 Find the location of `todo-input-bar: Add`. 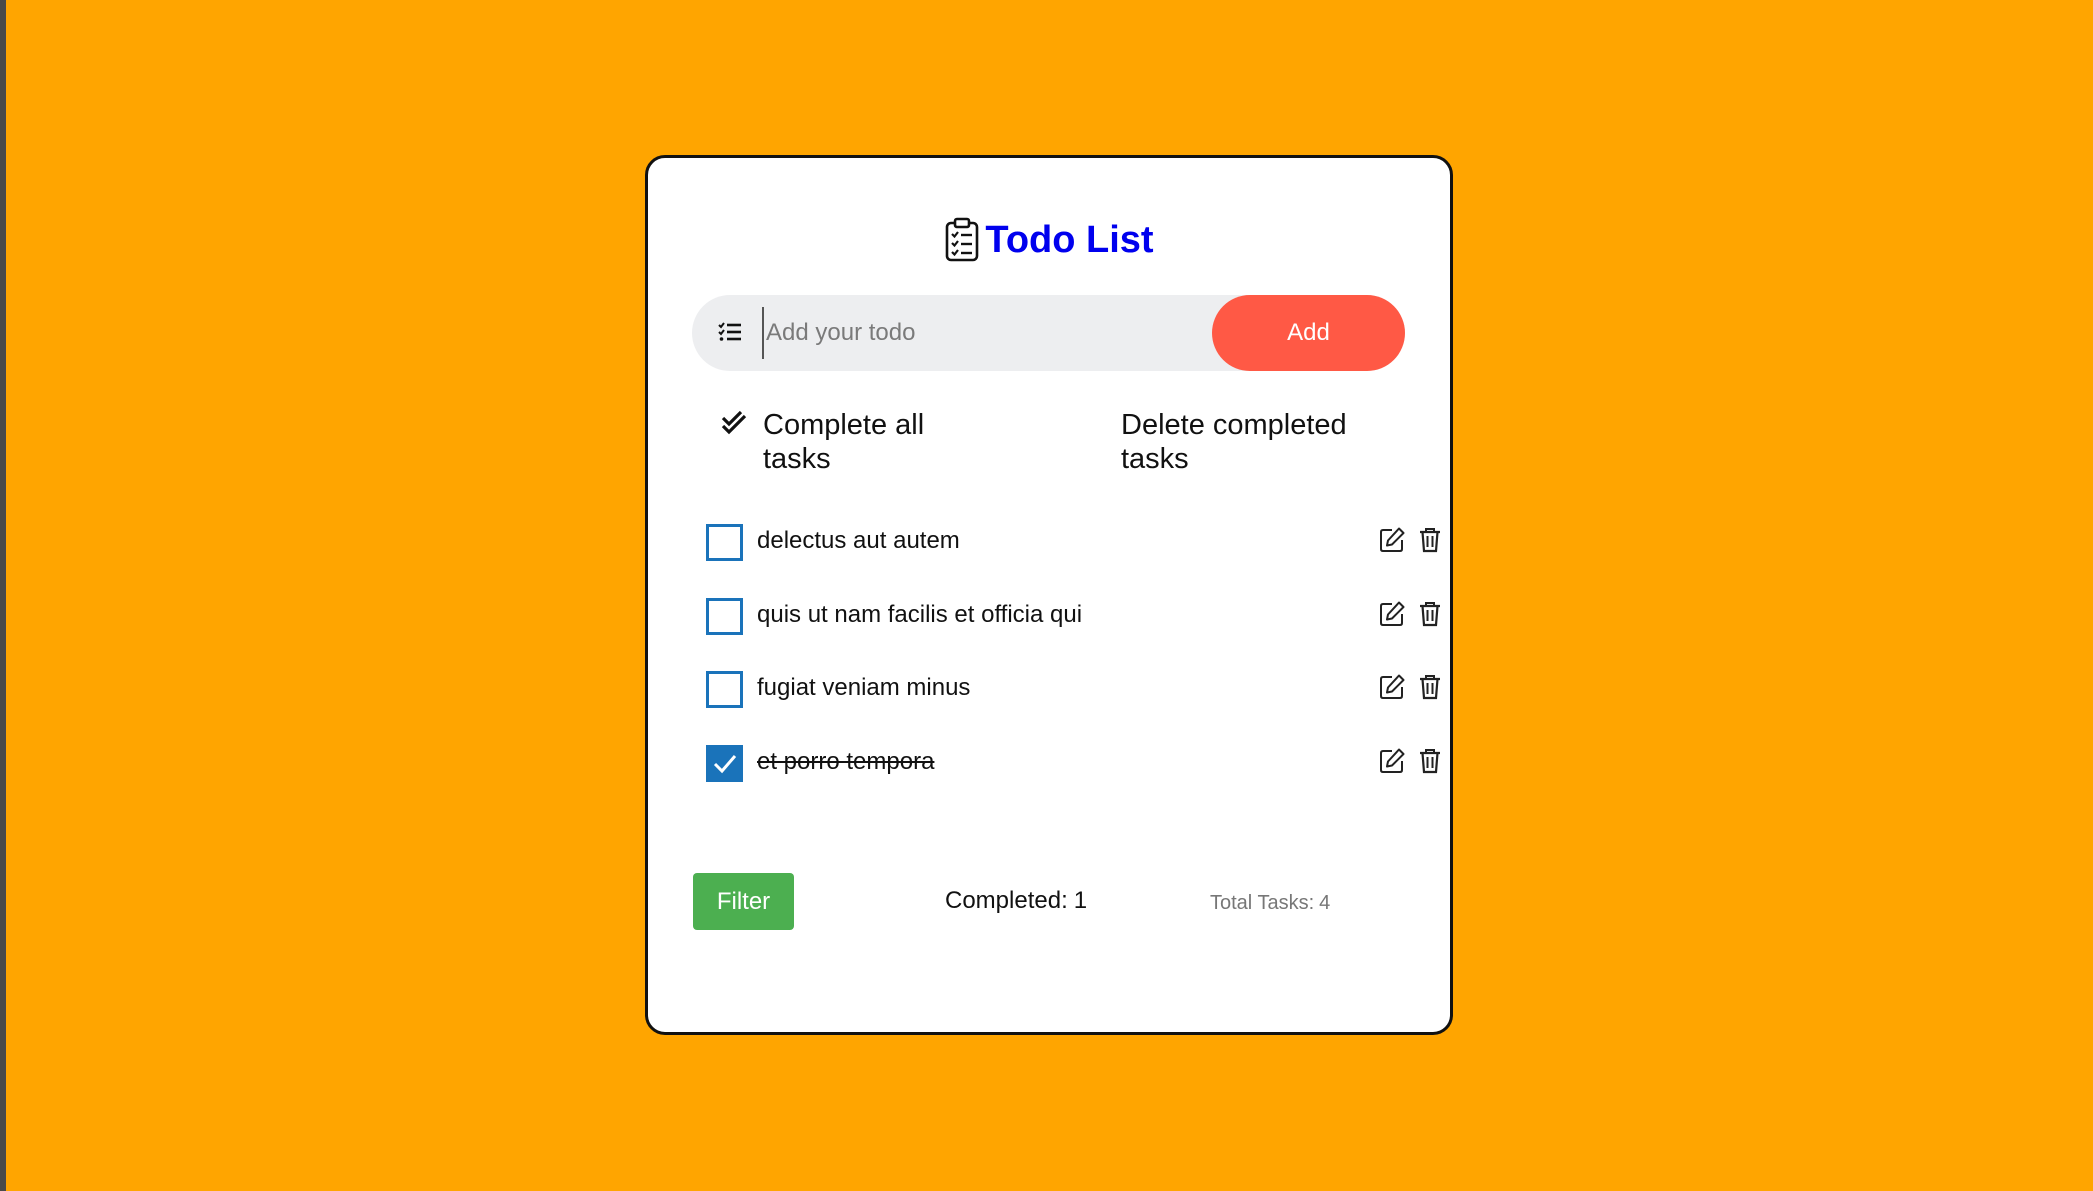

todo-input-bar: Add is located at coordinates (1048, 333).